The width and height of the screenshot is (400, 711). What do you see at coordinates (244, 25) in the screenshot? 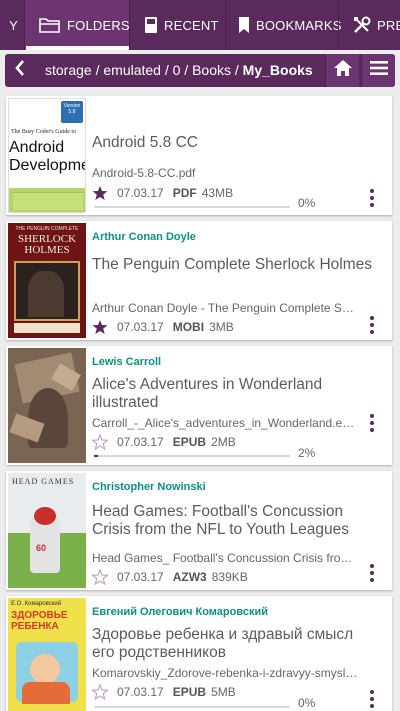
I see `bookmark-icon` at bounding box center [244, 25].